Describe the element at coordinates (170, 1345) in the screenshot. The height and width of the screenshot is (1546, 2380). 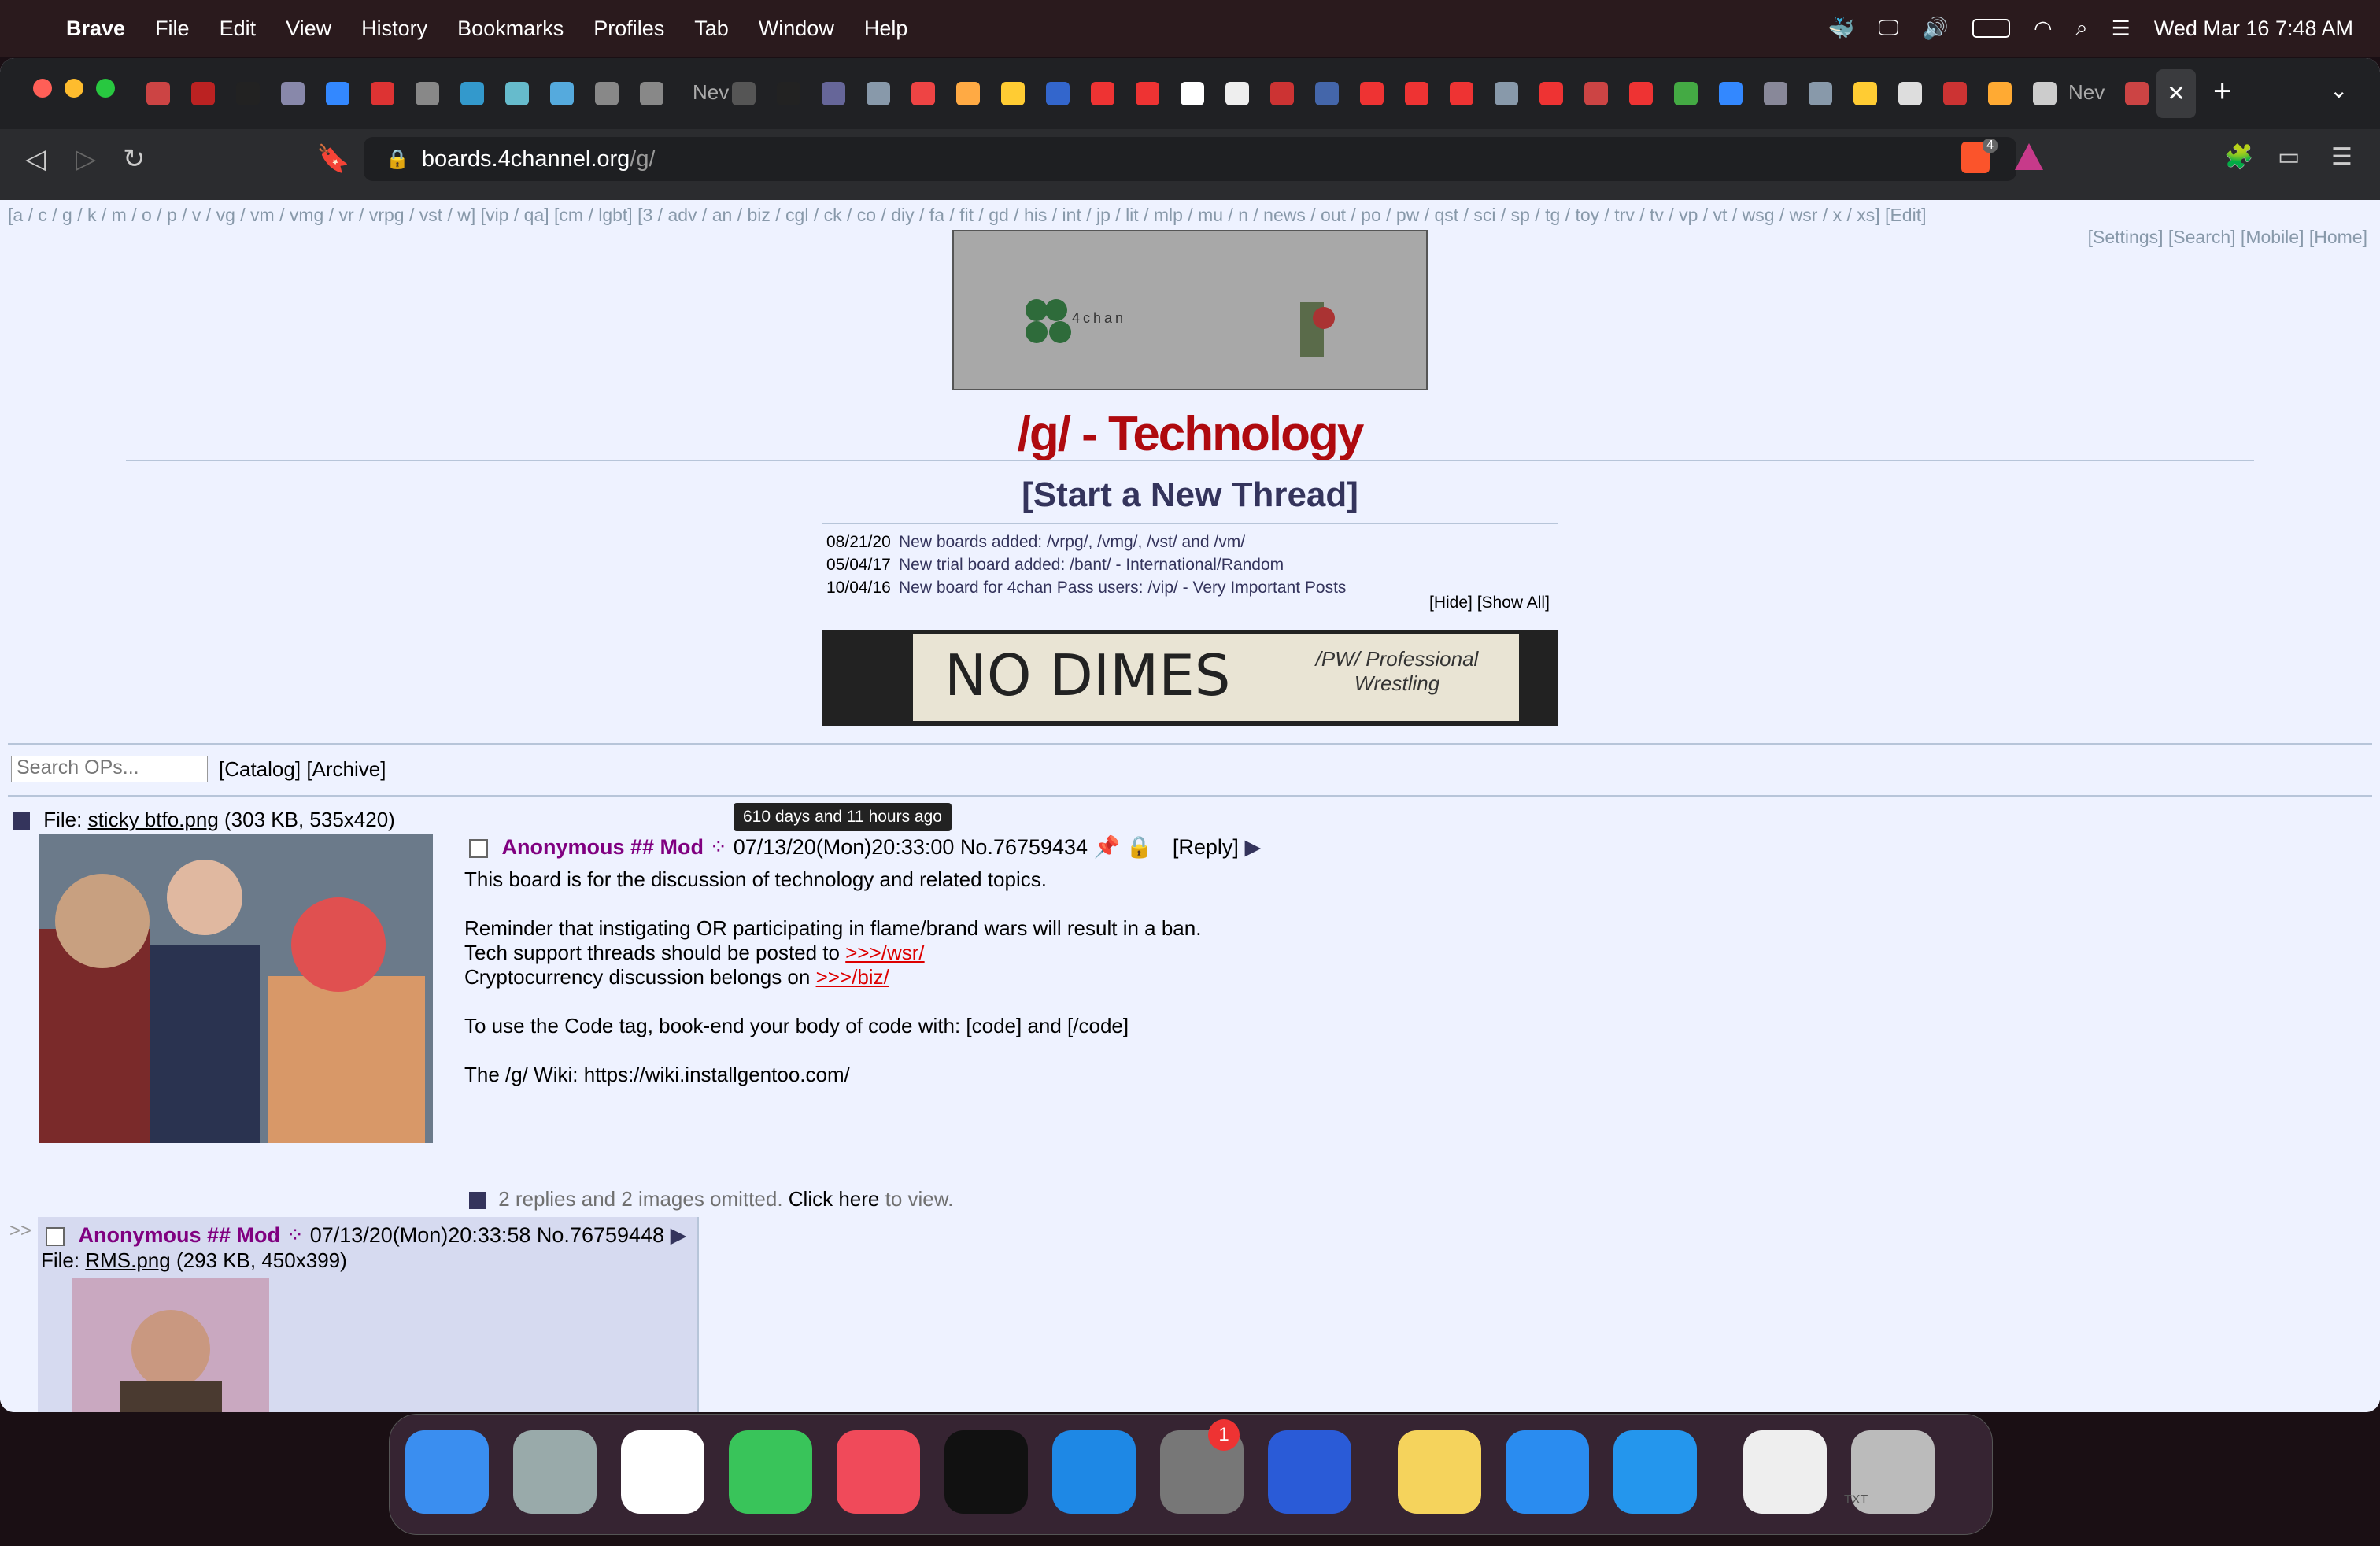
I see `reply-thumbnail` at that location.